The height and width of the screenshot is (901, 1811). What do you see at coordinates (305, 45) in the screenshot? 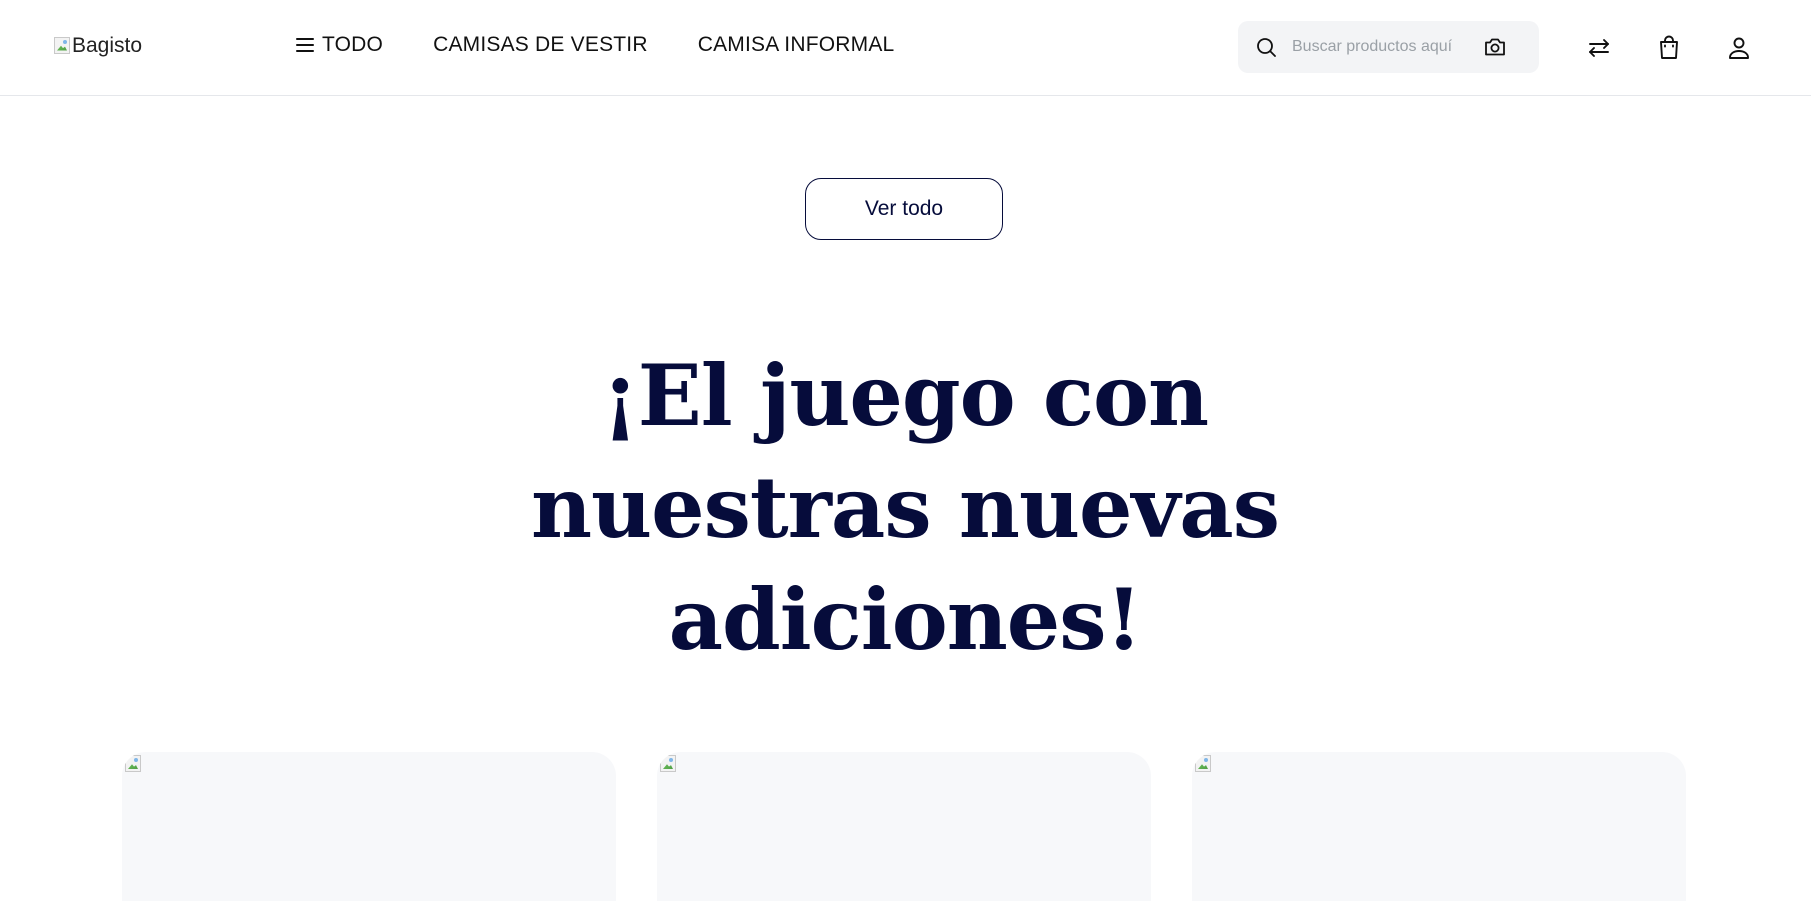
I see `hamburger-menu-icon` at bounding box center [305, 45].